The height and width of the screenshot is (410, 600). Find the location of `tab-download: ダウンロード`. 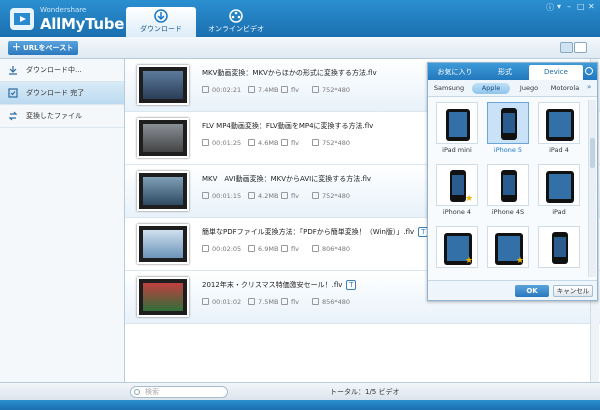

tab-download: ダウンロード is located at coordinates (161, 22).